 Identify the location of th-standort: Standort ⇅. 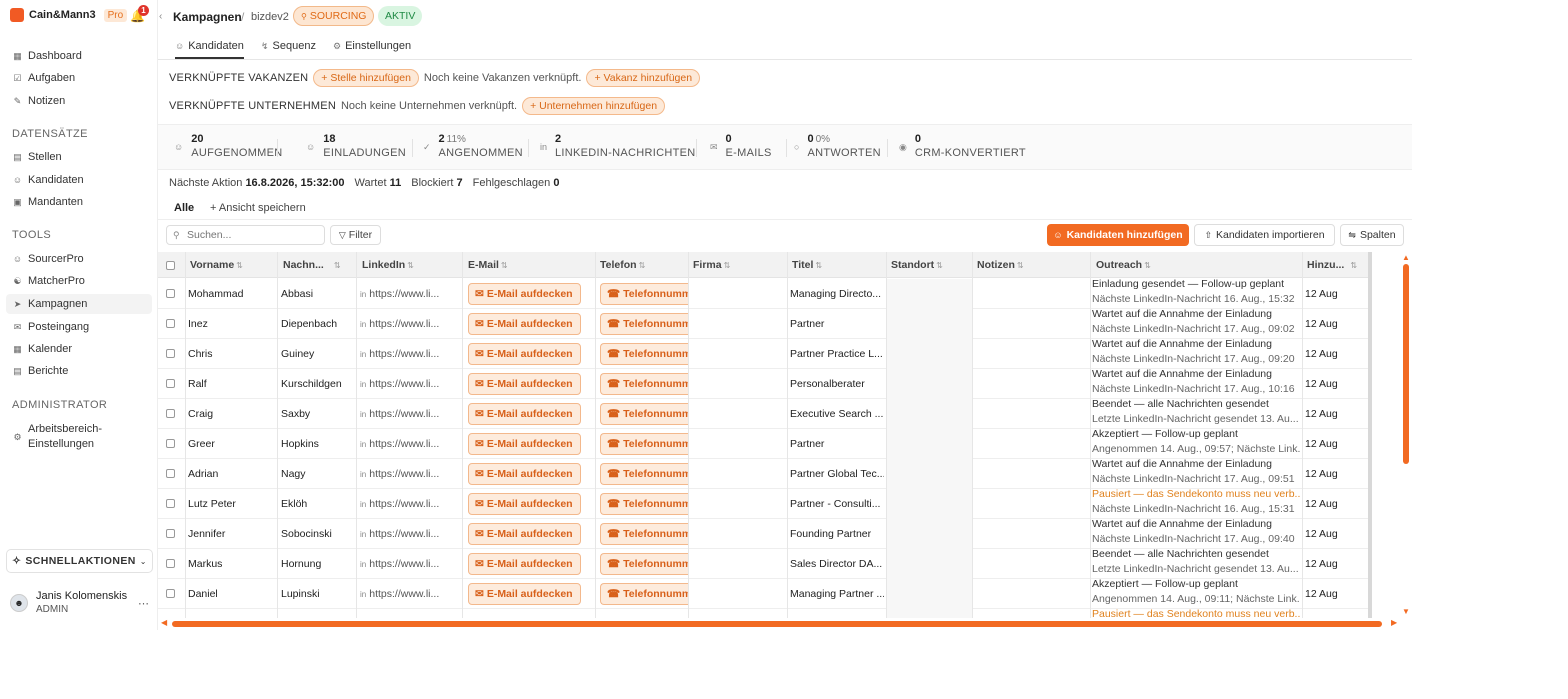
(917, 265).